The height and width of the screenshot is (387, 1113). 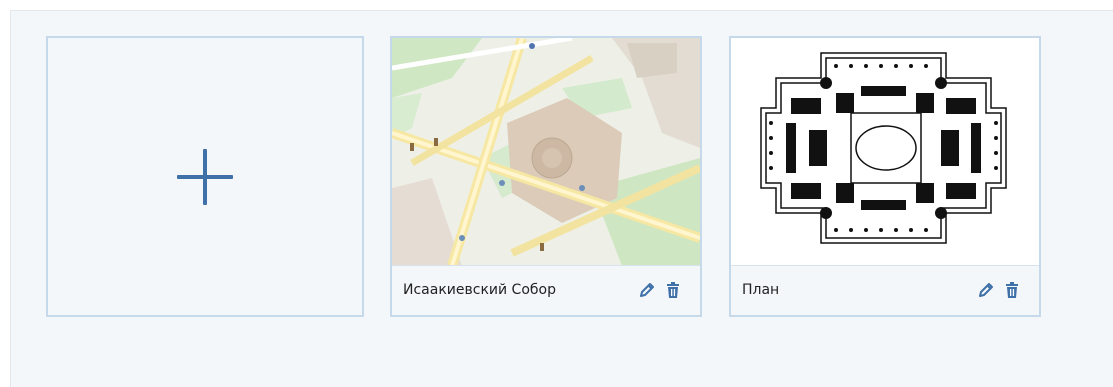 I want to click on card-caption: Исаакиевский Собор, so click(x=546, y=290).